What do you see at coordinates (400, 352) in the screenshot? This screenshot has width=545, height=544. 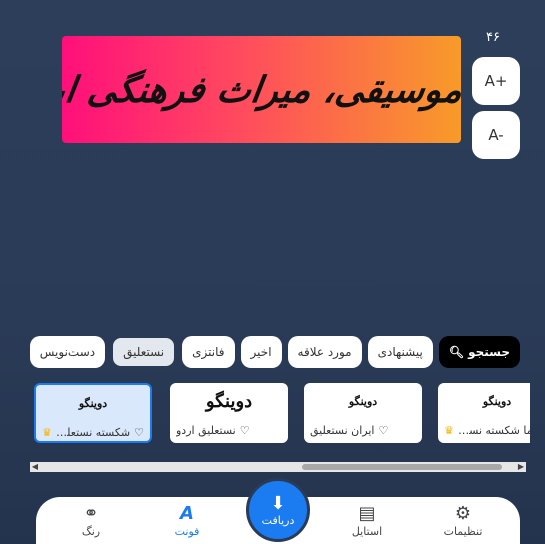 I see `chip-suggested: پیشنهادی` at bounding box center [400, 352].